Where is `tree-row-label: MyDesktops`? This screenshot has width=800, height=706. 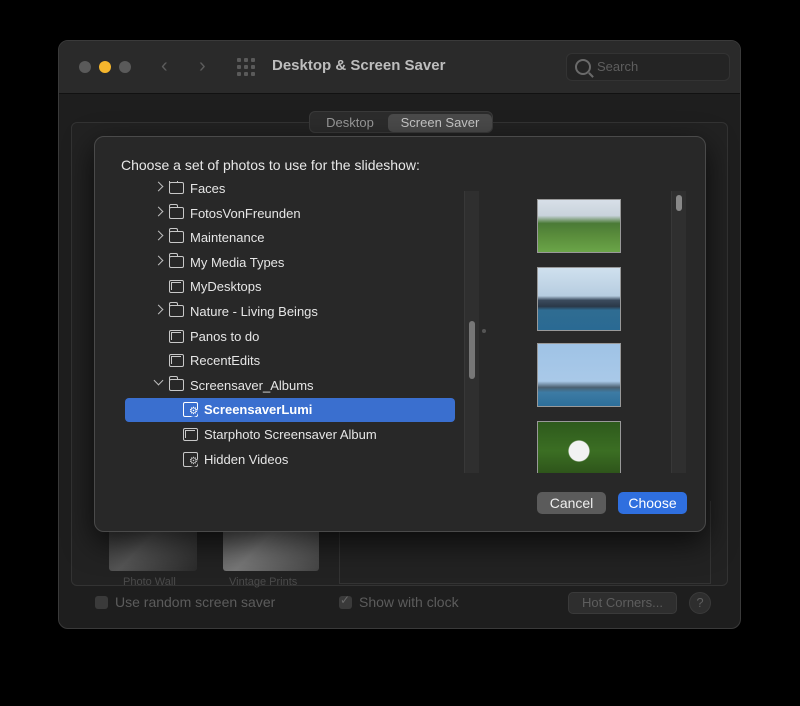
tree-row-label: MyDesktops is located at coordinates (226, 287).